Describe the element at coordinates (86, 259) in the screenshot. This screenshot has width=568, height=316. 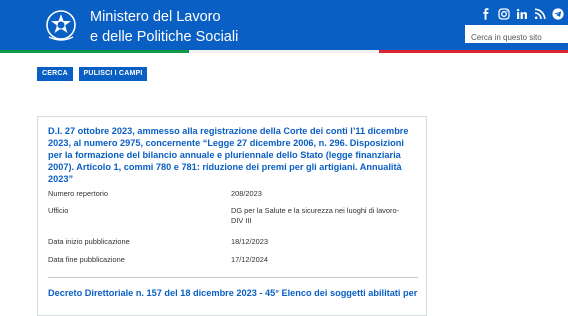
I see `field-label: Data fine pubblicazione` at that location.